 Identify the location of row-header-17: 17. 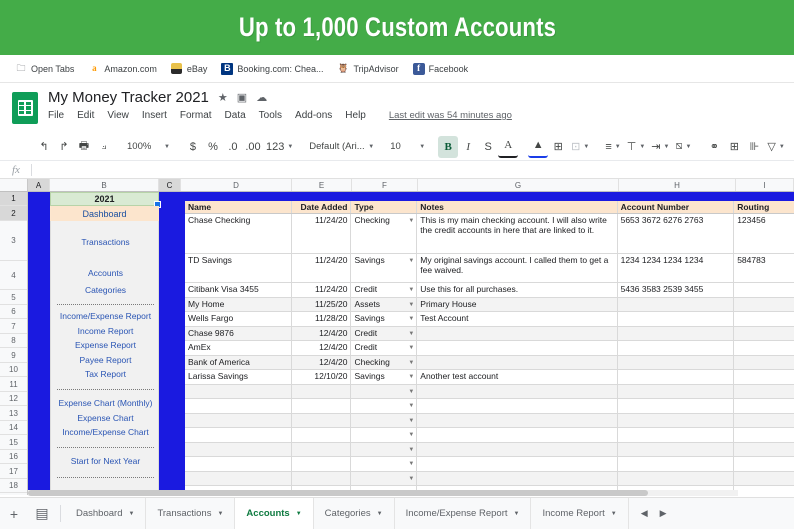
(13, 471).